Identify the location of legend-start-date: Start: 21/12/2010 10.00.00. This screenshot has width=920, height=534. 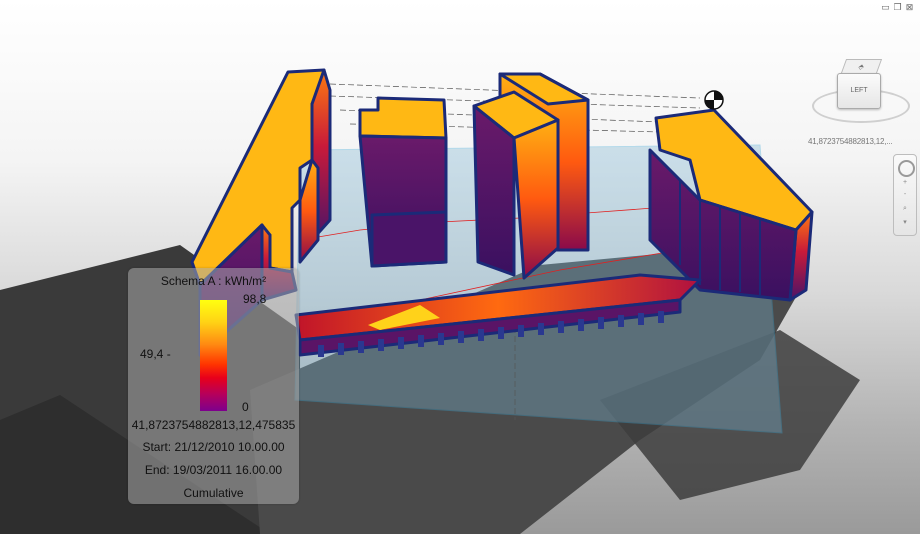
(213, 447).